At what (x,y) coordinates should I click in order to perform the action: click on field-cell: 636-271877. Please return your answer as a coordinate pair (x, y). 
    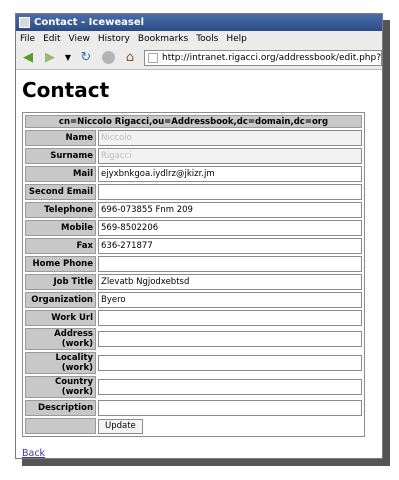
    Looking at the image, I should click on (230, 246).